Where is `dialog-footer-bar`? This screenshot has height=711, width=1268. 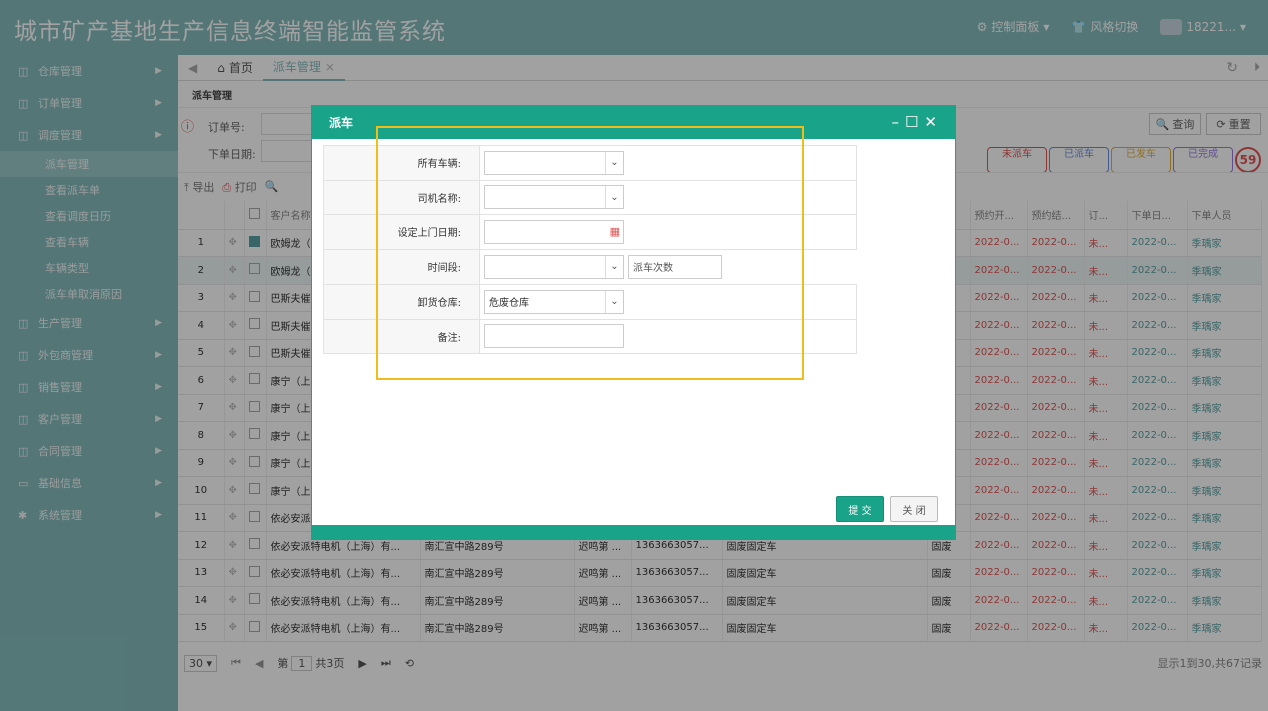
dialog-footer-bar is located at coordinates (633, 532).